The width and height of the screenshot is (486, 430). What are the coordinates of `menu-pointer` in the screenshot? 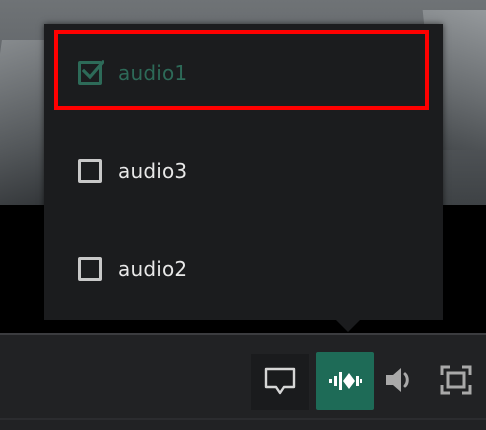 It's located at (348, 326).